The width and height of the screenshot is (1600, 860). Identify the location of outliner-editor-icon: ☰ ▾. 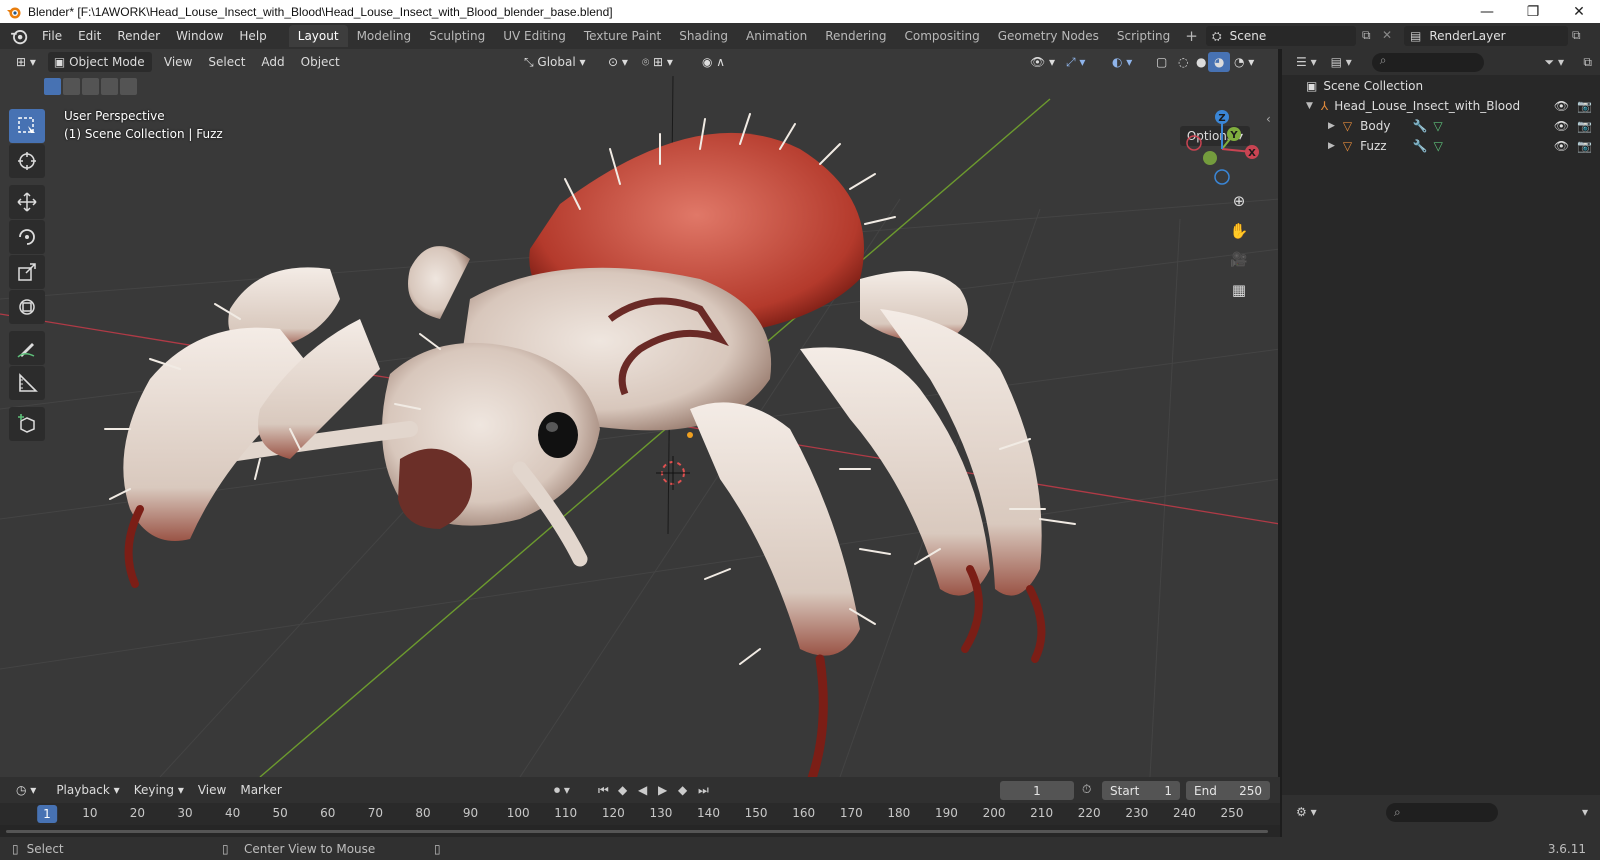
(1306, 62).